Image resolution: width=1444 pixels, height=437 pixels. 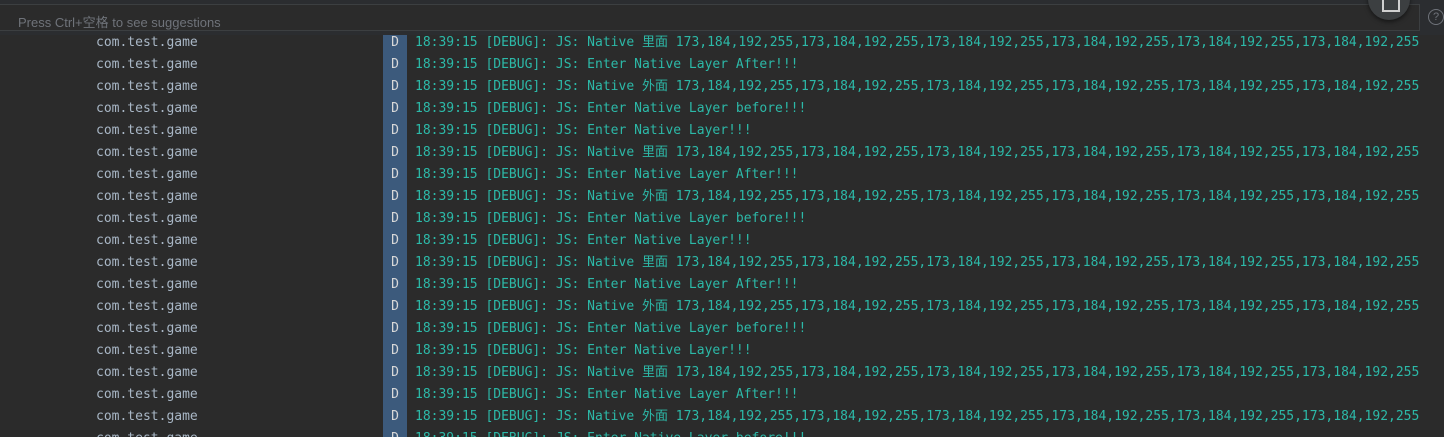 What do you see at coordinates (713, 22) in the screenshot?
I see `filter-query-input` at bounding box center [713, 22].